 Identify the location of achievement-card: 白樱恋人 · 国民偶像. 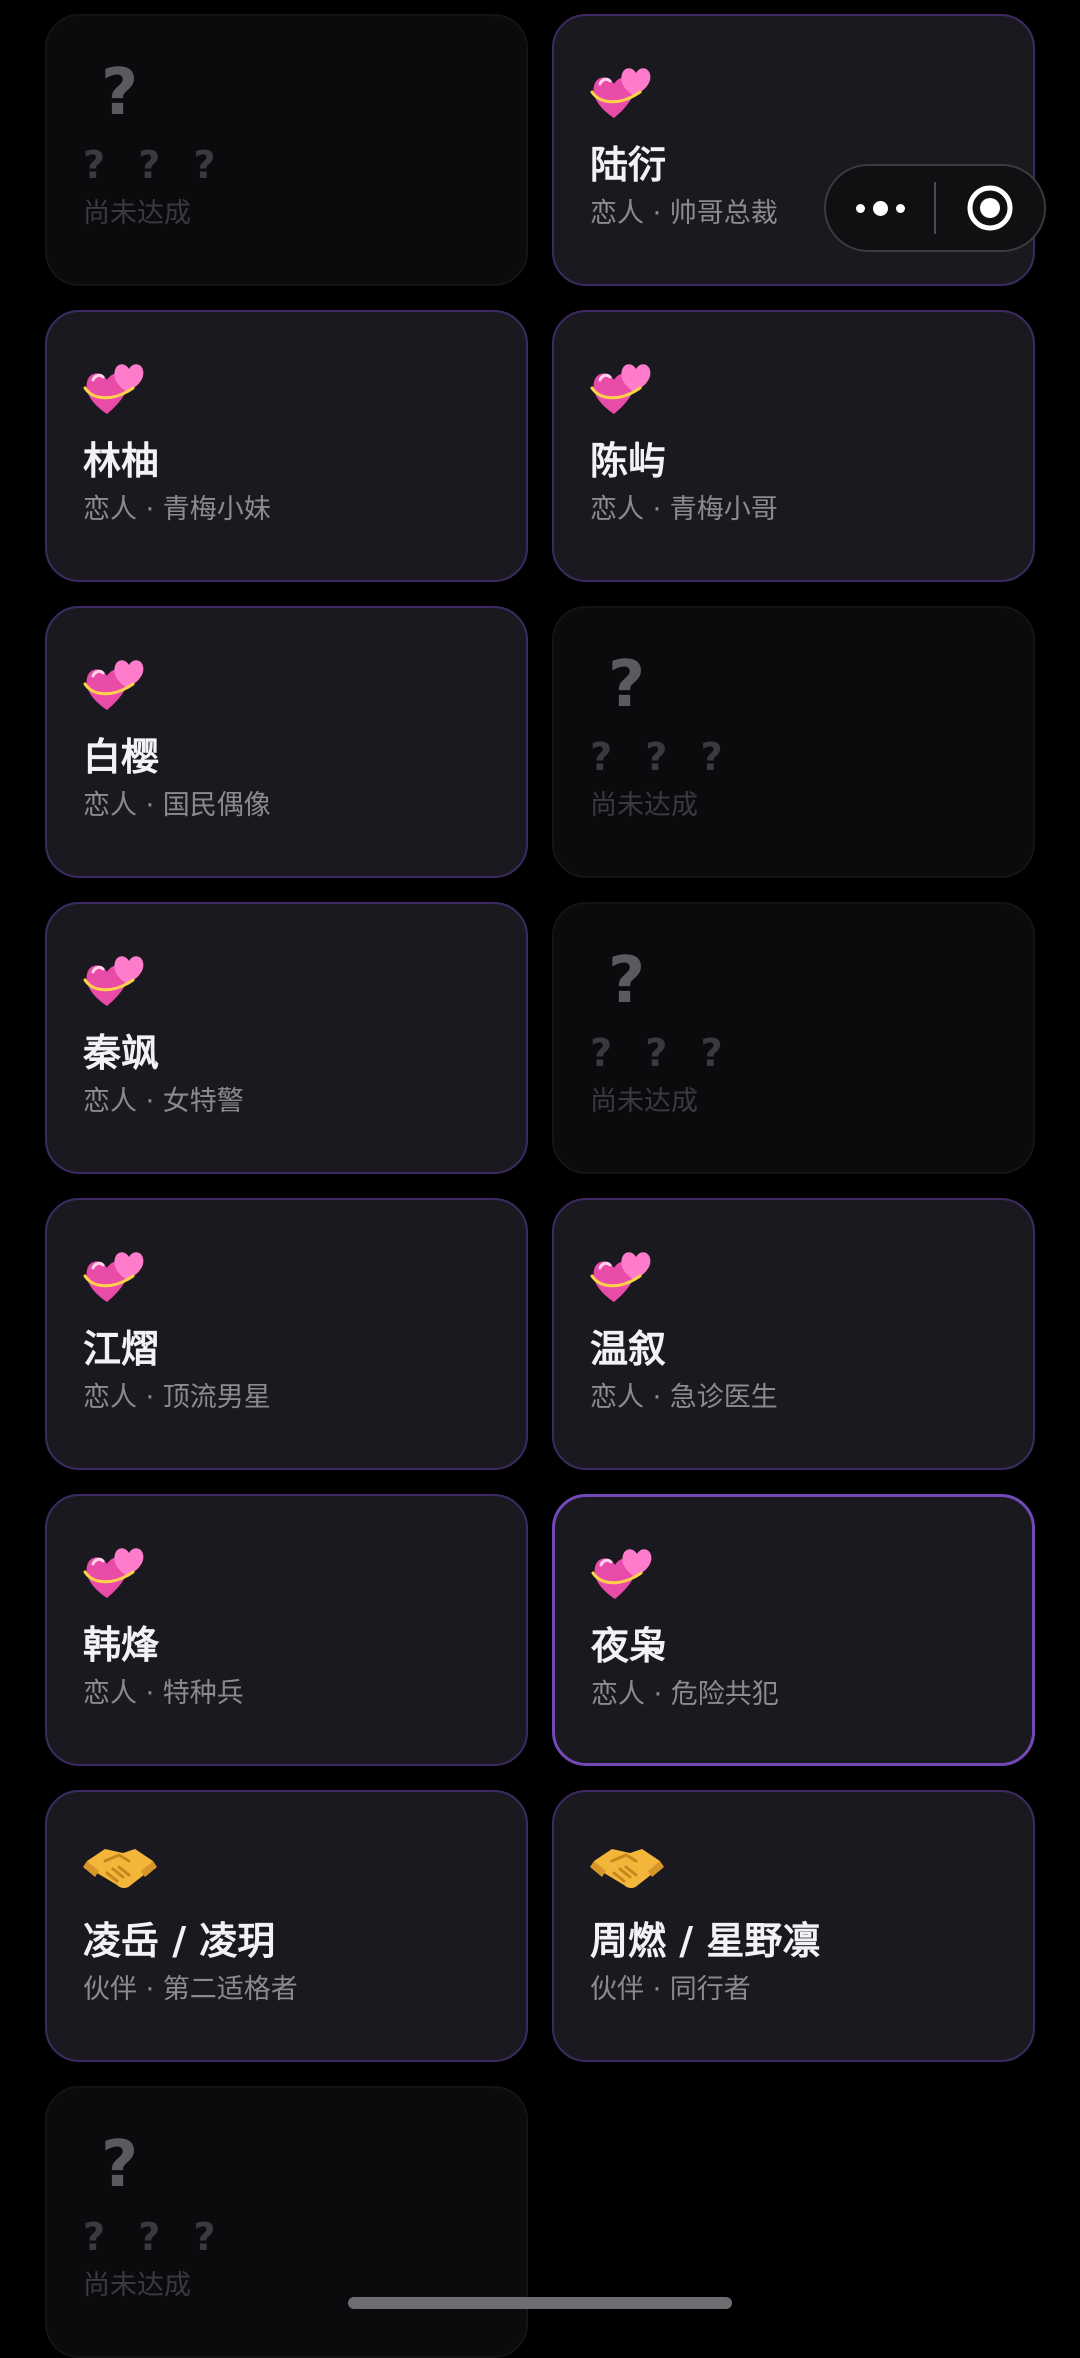
(286, 742).